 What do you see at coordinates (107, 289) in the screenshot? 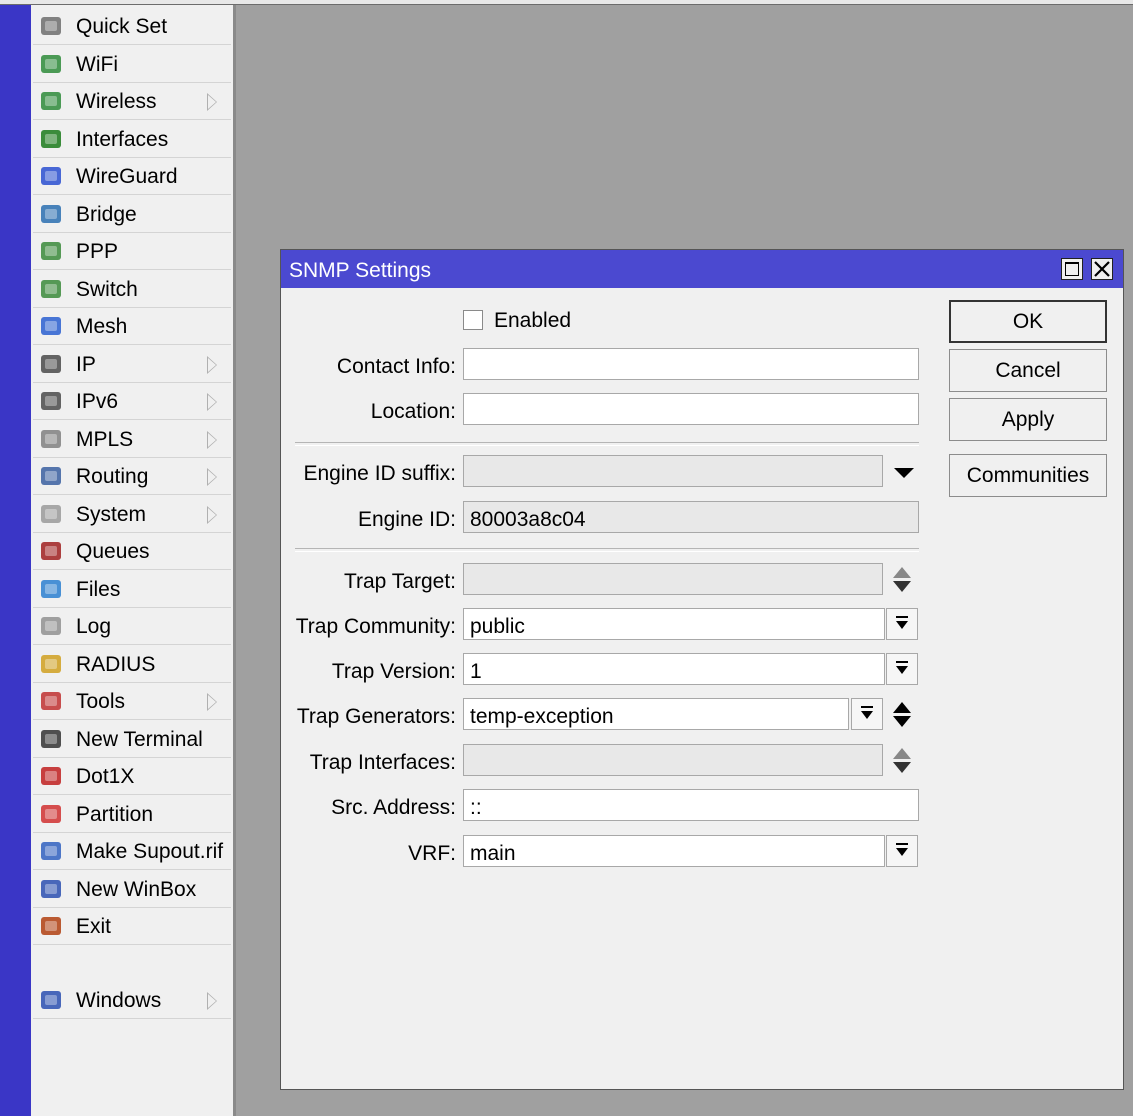
I see `sidebar-item-label: Switch` at bounding box center [107, 289].